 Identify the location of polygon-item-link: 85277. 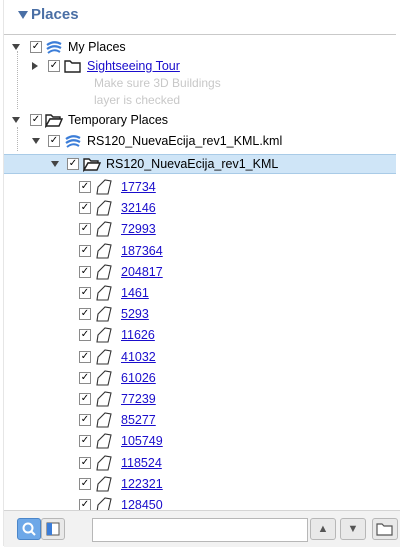
(138, 420).